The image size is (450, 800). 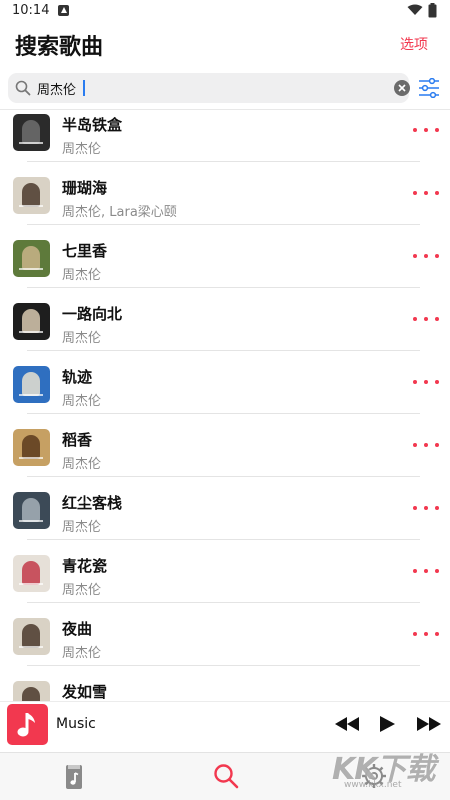 I want to click on song-title: 发如雪, so click(x=85, y=692).